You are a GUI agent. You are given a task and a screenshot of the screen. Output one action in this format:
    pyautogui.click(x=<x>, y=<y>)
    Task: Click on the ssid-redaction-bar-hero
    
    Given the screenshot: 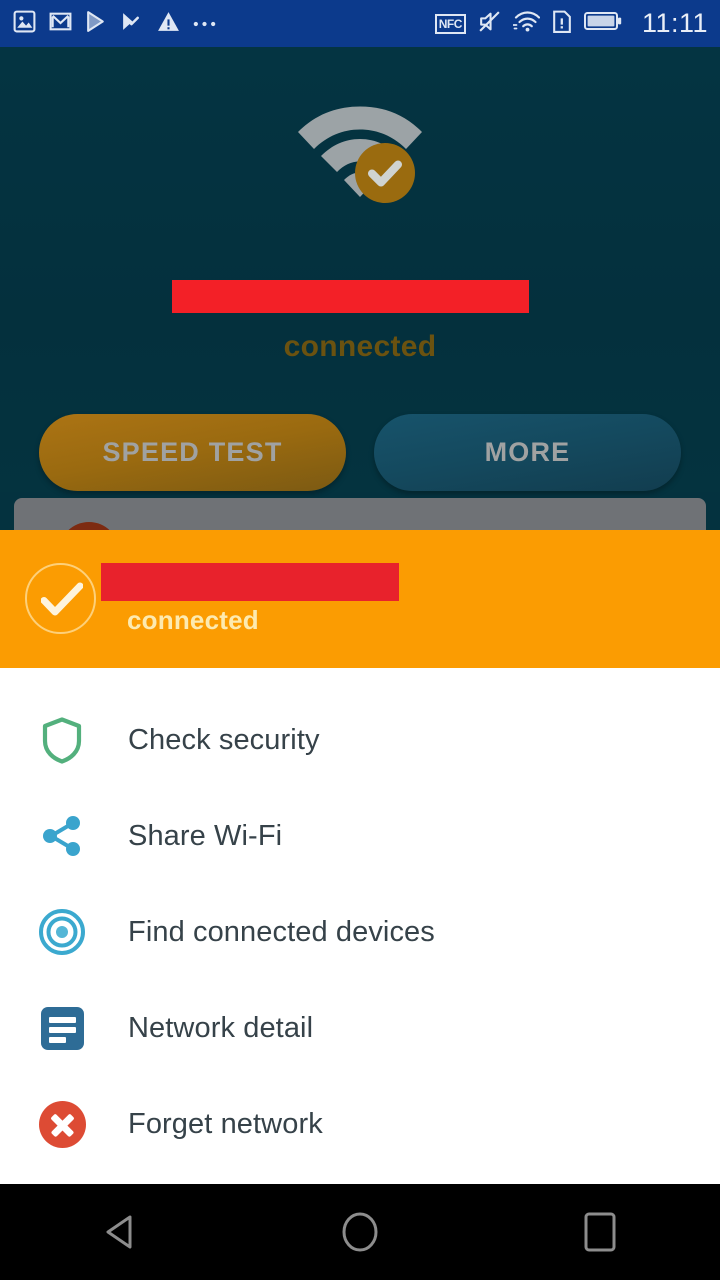 What is the action you would take?
    pyautogui.click(x=350, y=296)
    